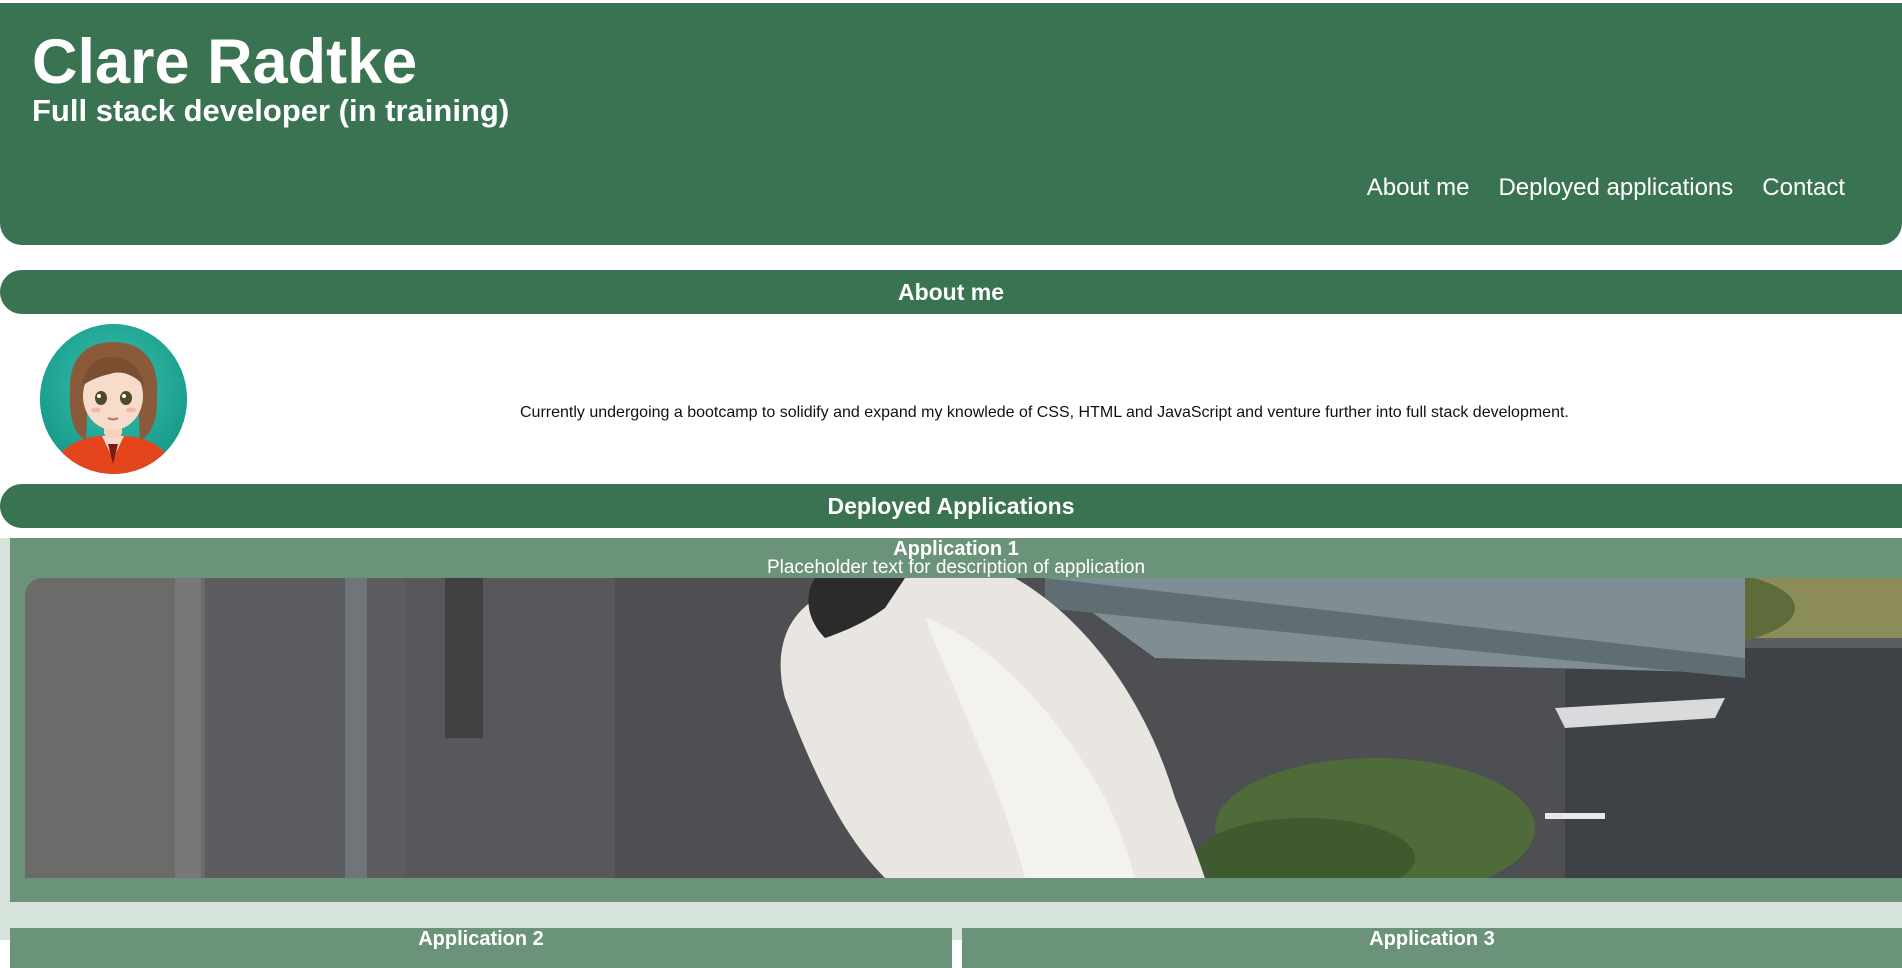 The height and width of the screenshot is (968, 1902). I want to click on deployed-applications-heading: Deployed Applications, so click(951, 506).